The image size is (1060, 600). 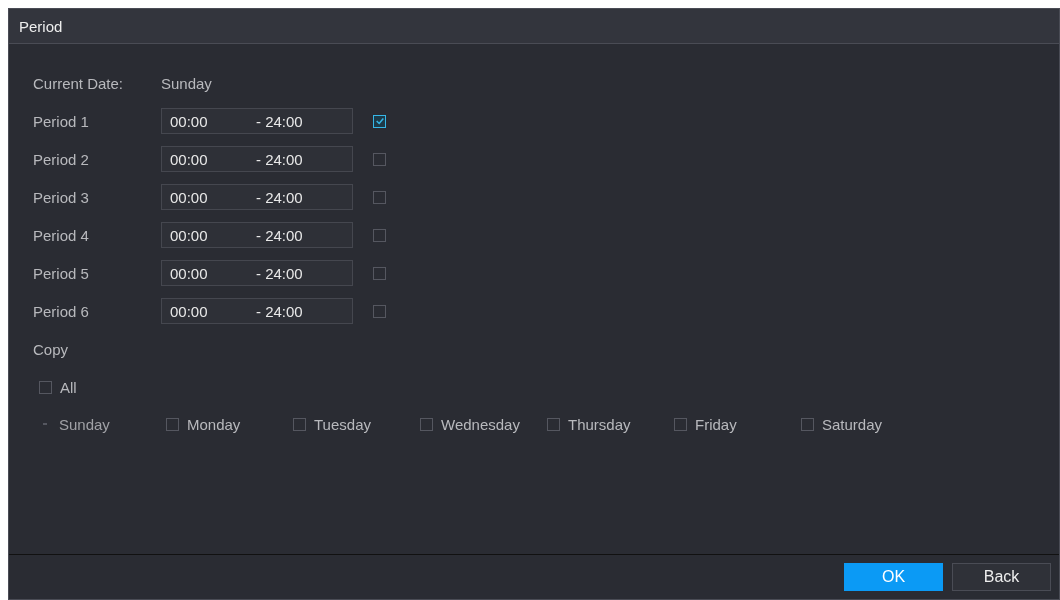 What do you see at coordinates (51, 349) in the screenshot?
I see `section-label: Copy` at bounding box center [51, 349].